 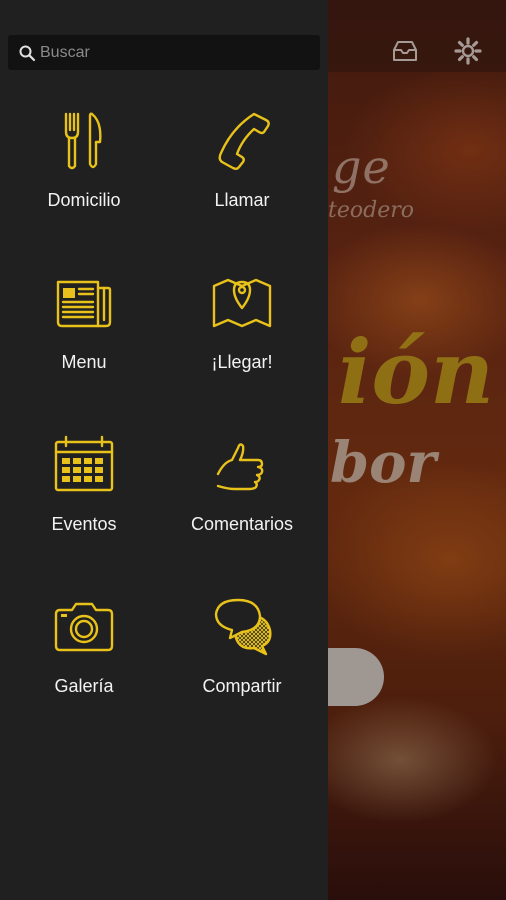 I want to click on menu-item-domicilio: Domicilio, so click(x=84, y=176).